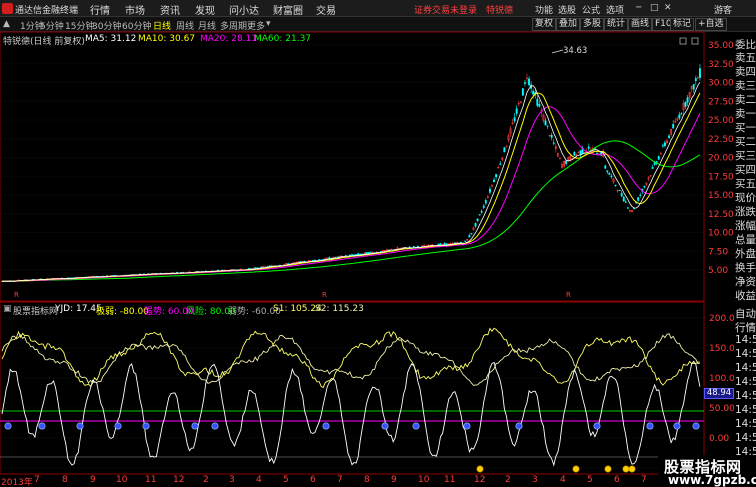 Image resolution: width=756 pixels, height=487 pixels. What do you see at coordinates (721, 65) in the screenshot?
I see `price-tick-label: 32.50` at bounding box center [721, 65].